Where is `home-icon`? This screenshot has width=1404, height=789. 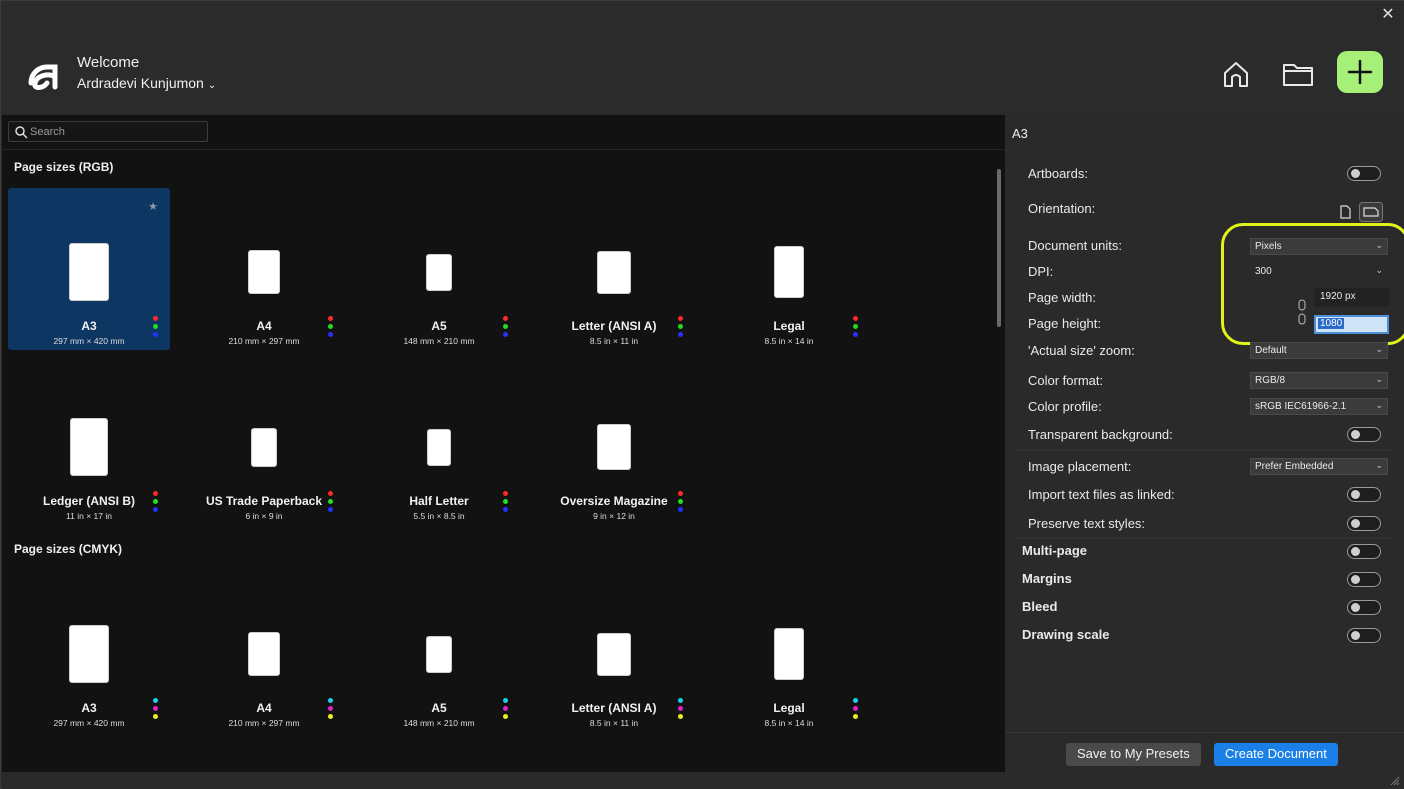
home-icon is located at coordinates (1236, 74).